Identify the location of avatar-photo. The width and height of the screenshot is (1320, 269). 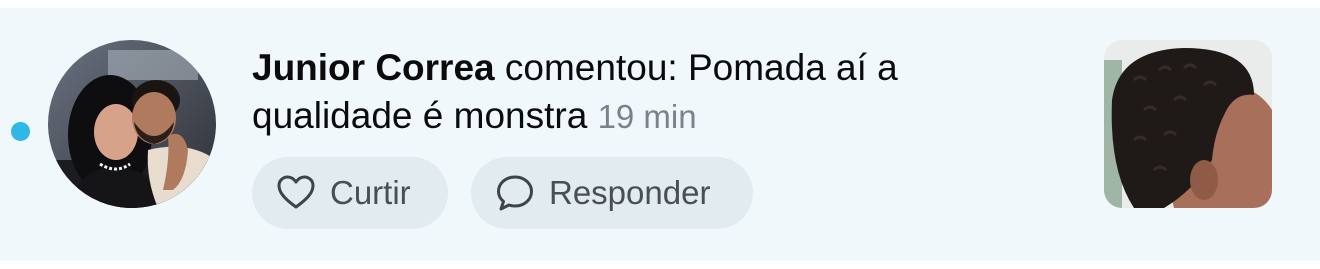
(132, 124).